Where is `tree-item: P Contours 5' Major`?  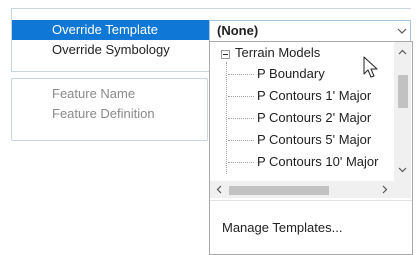 tree-item: P Contours 5' Major is located at coordinates (314, 140).